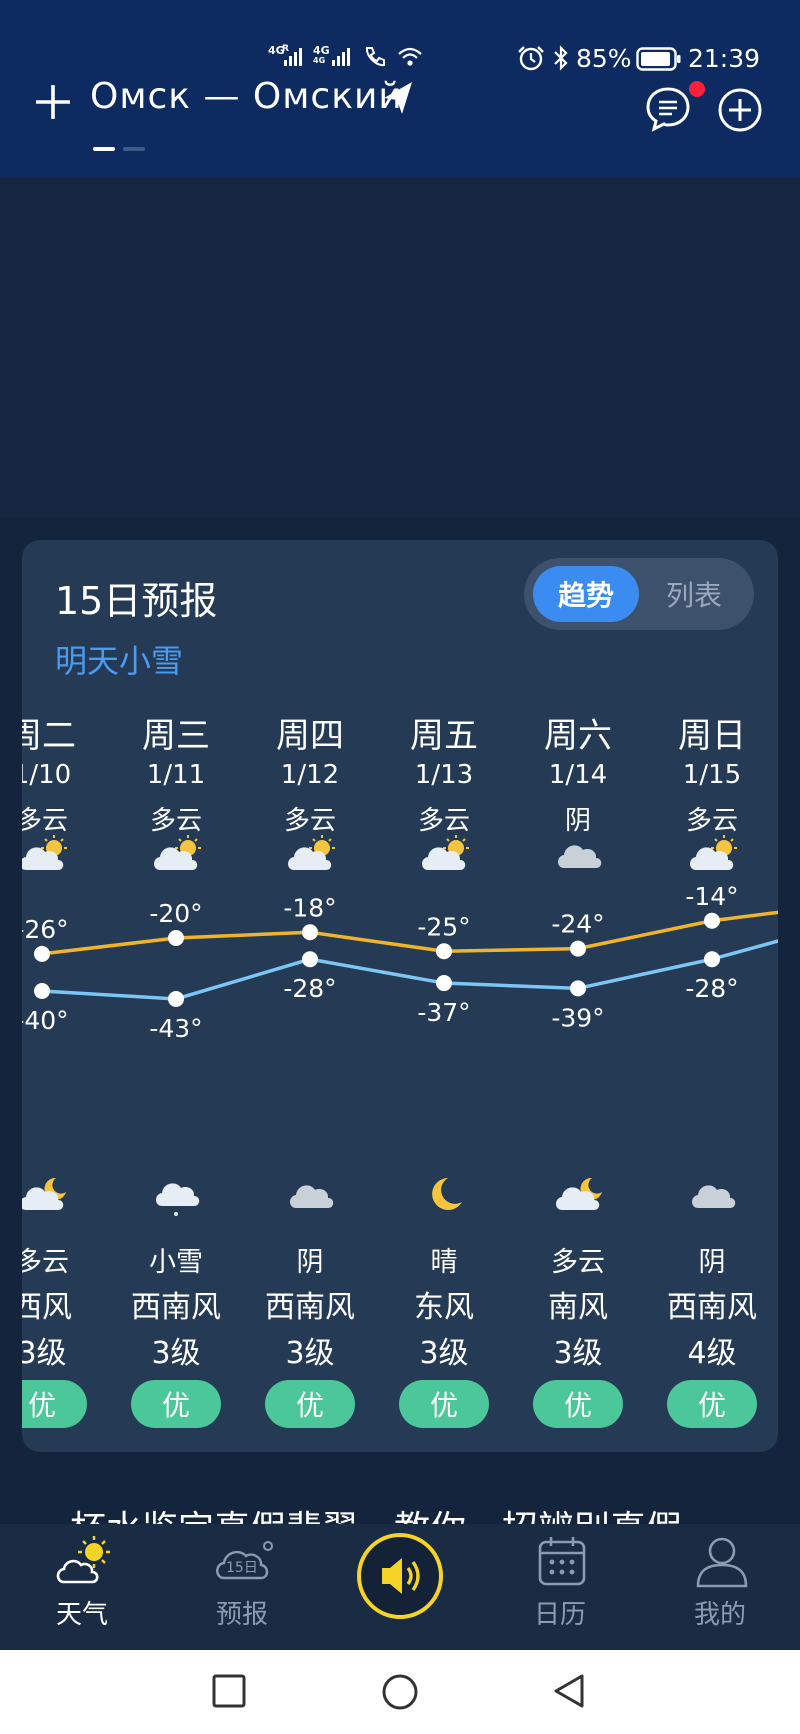 This screenshot has width=800, height=1734. I want to click on network-sub-2: 4G, so click(319, 60).